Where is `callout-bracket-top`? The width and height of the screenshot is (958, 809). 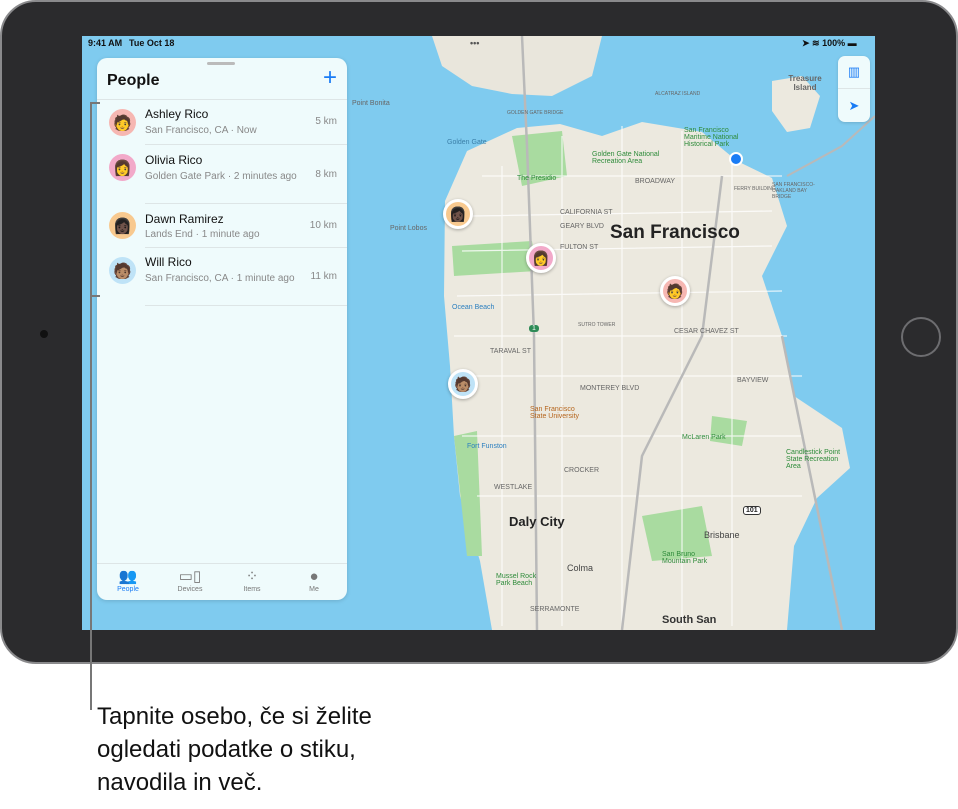
callout-bracket-top is located at coordinates (95, 103).